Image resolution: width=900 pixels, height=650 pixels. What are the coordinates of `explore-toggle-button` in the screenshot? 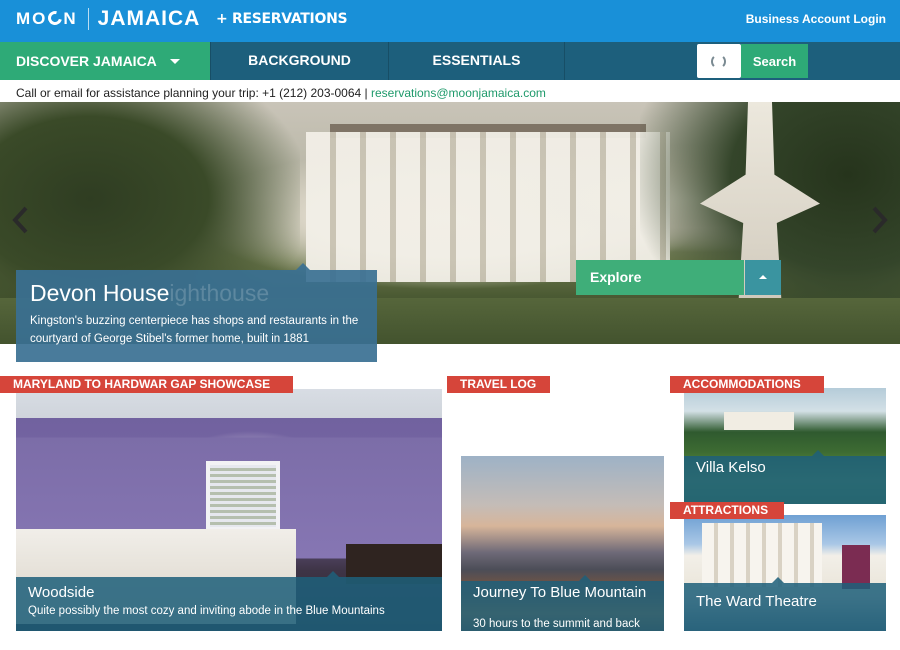 It's located at (763, 277).